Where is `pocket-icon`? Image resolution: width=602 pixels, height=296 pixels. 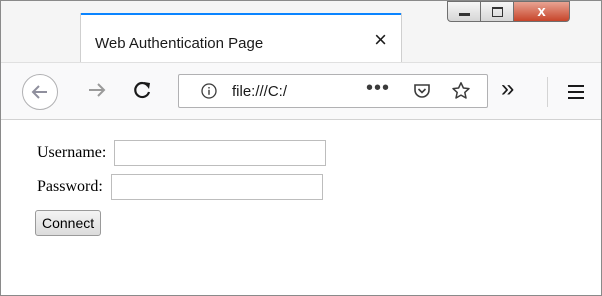
pocket-icon is located at coordinates (422, 91).